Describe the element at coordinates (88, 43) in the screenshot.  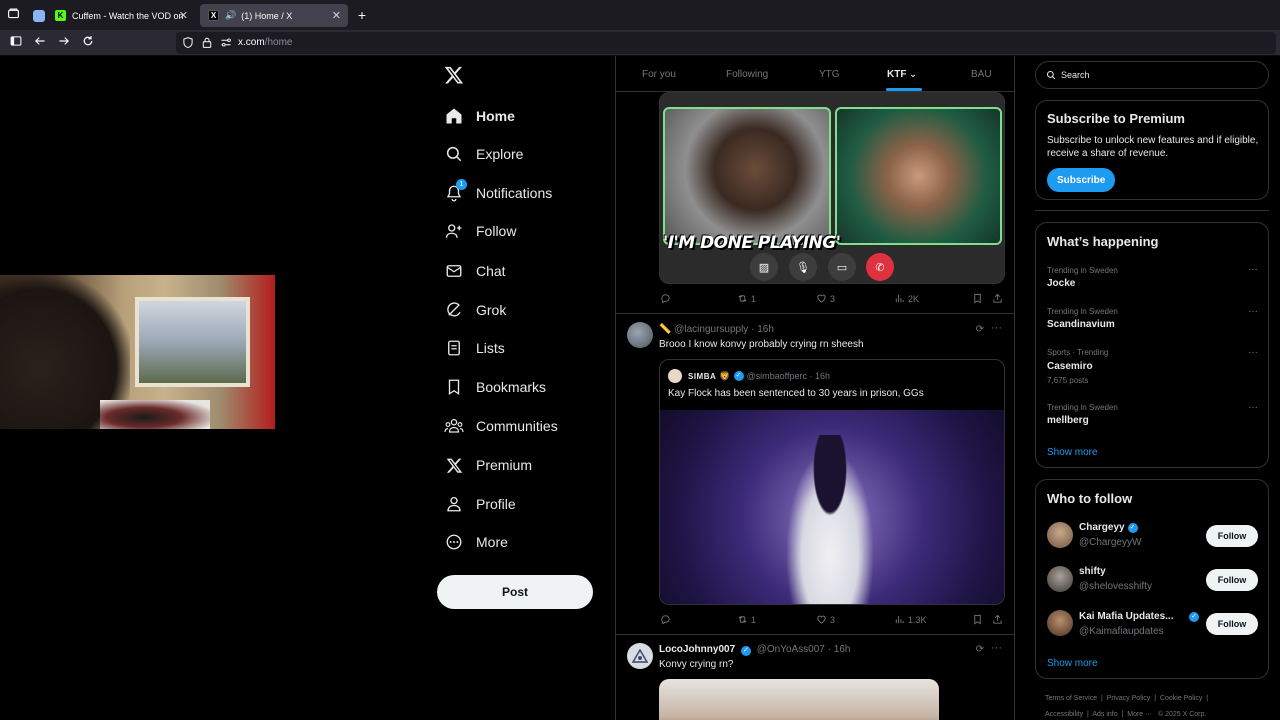
I see `reload-icon` at that location.